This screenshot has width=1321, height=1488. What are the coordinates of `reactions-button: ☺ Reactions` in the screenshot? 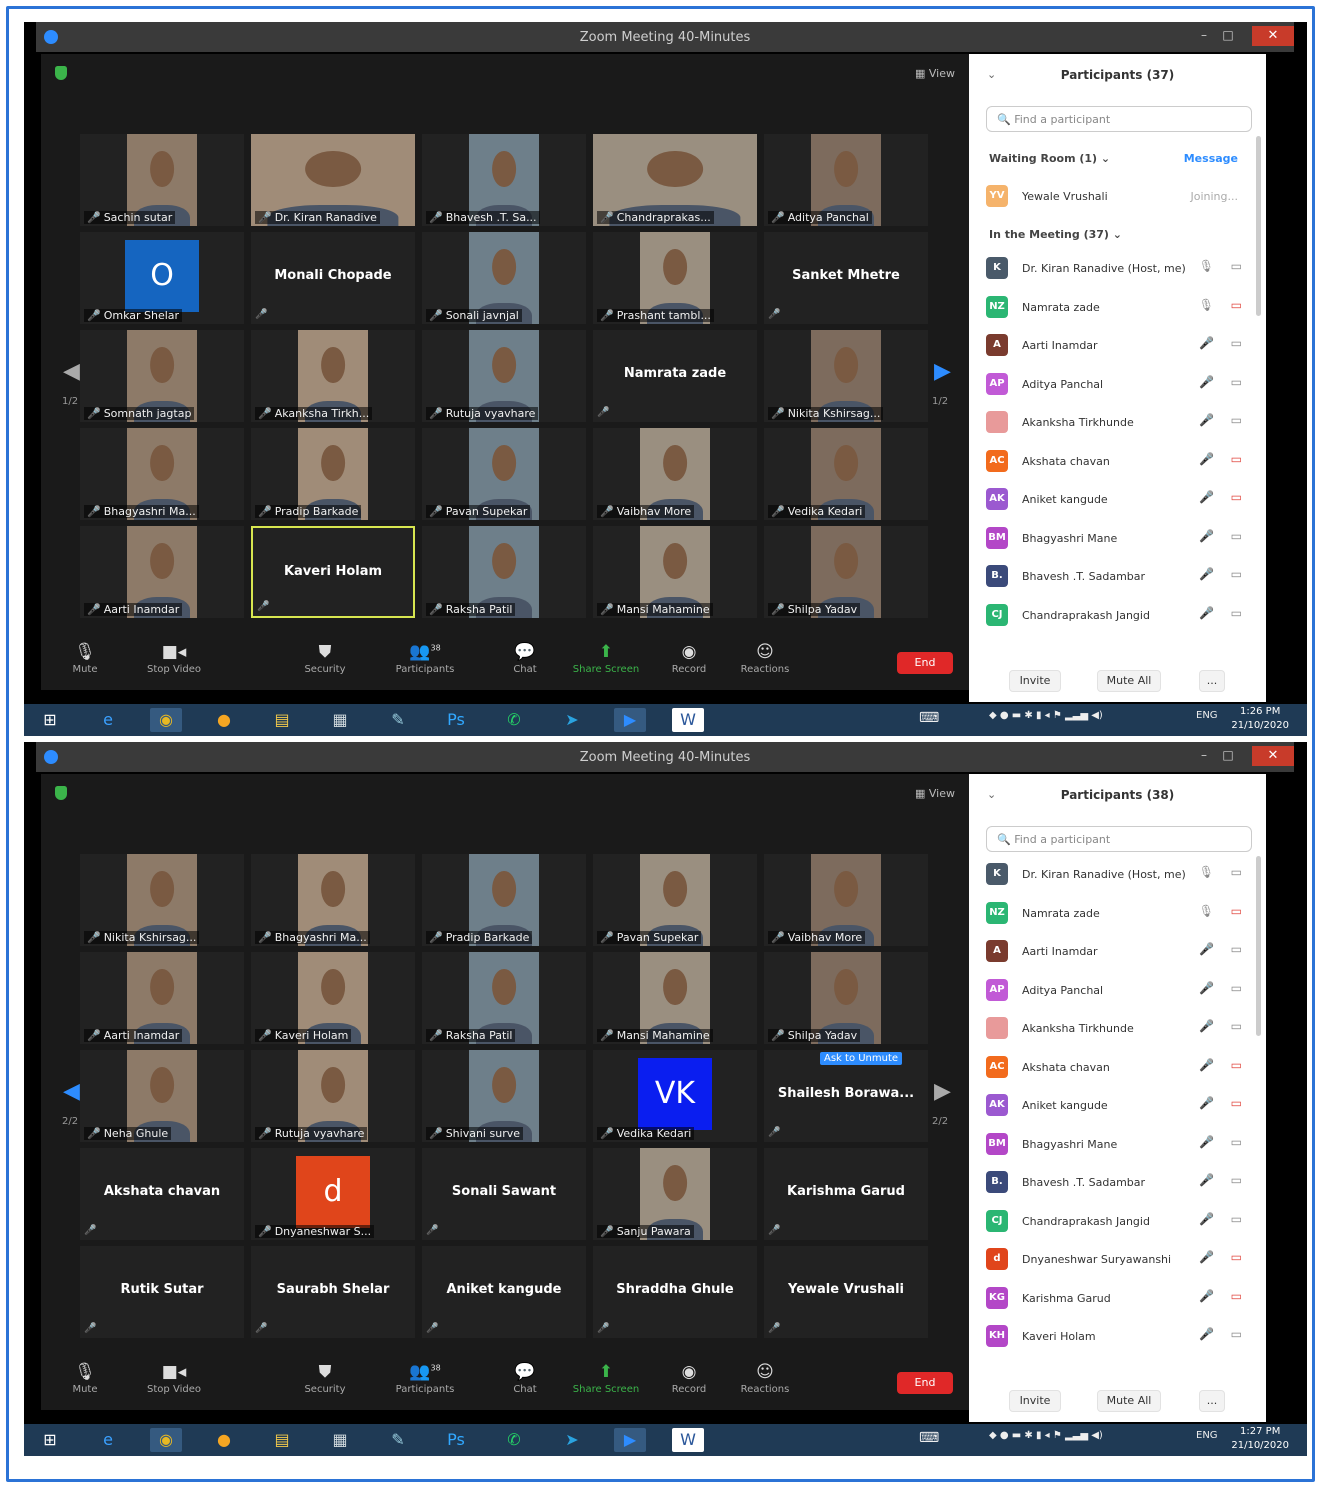 It's located at (765, 1378).